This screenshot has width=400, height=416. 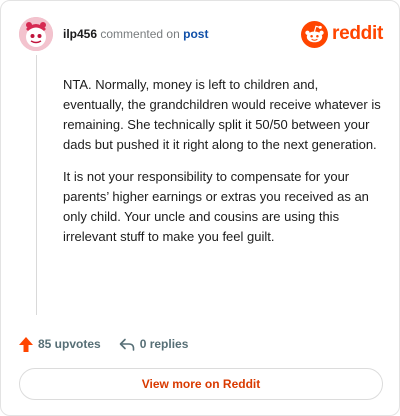 I want to click on avatar-icon, so click(x=36, y=34).